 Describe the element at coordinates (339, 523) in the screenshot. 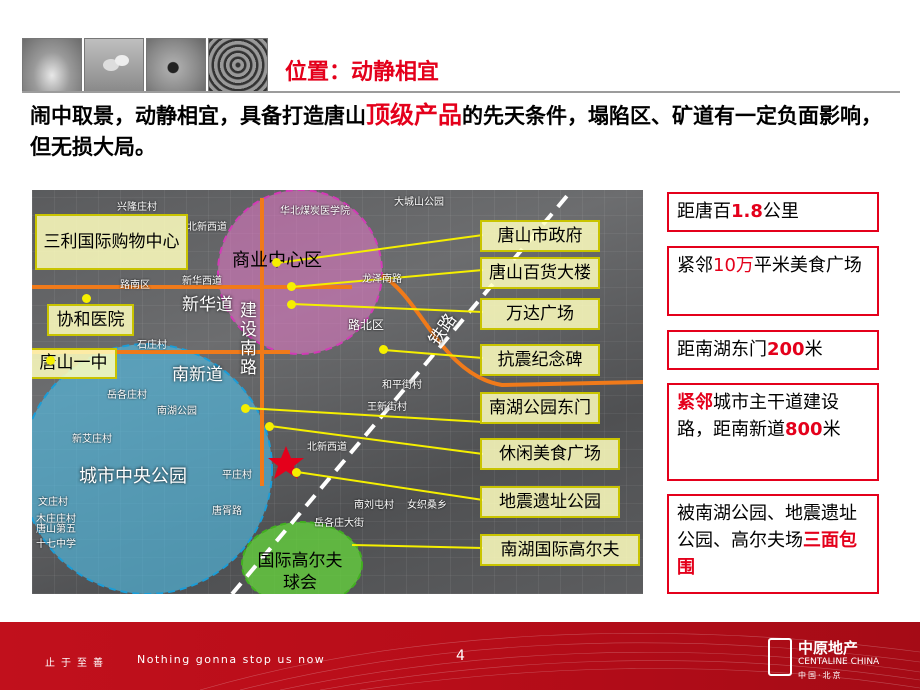

I see `place-name: 岳各庄大街` at that location.